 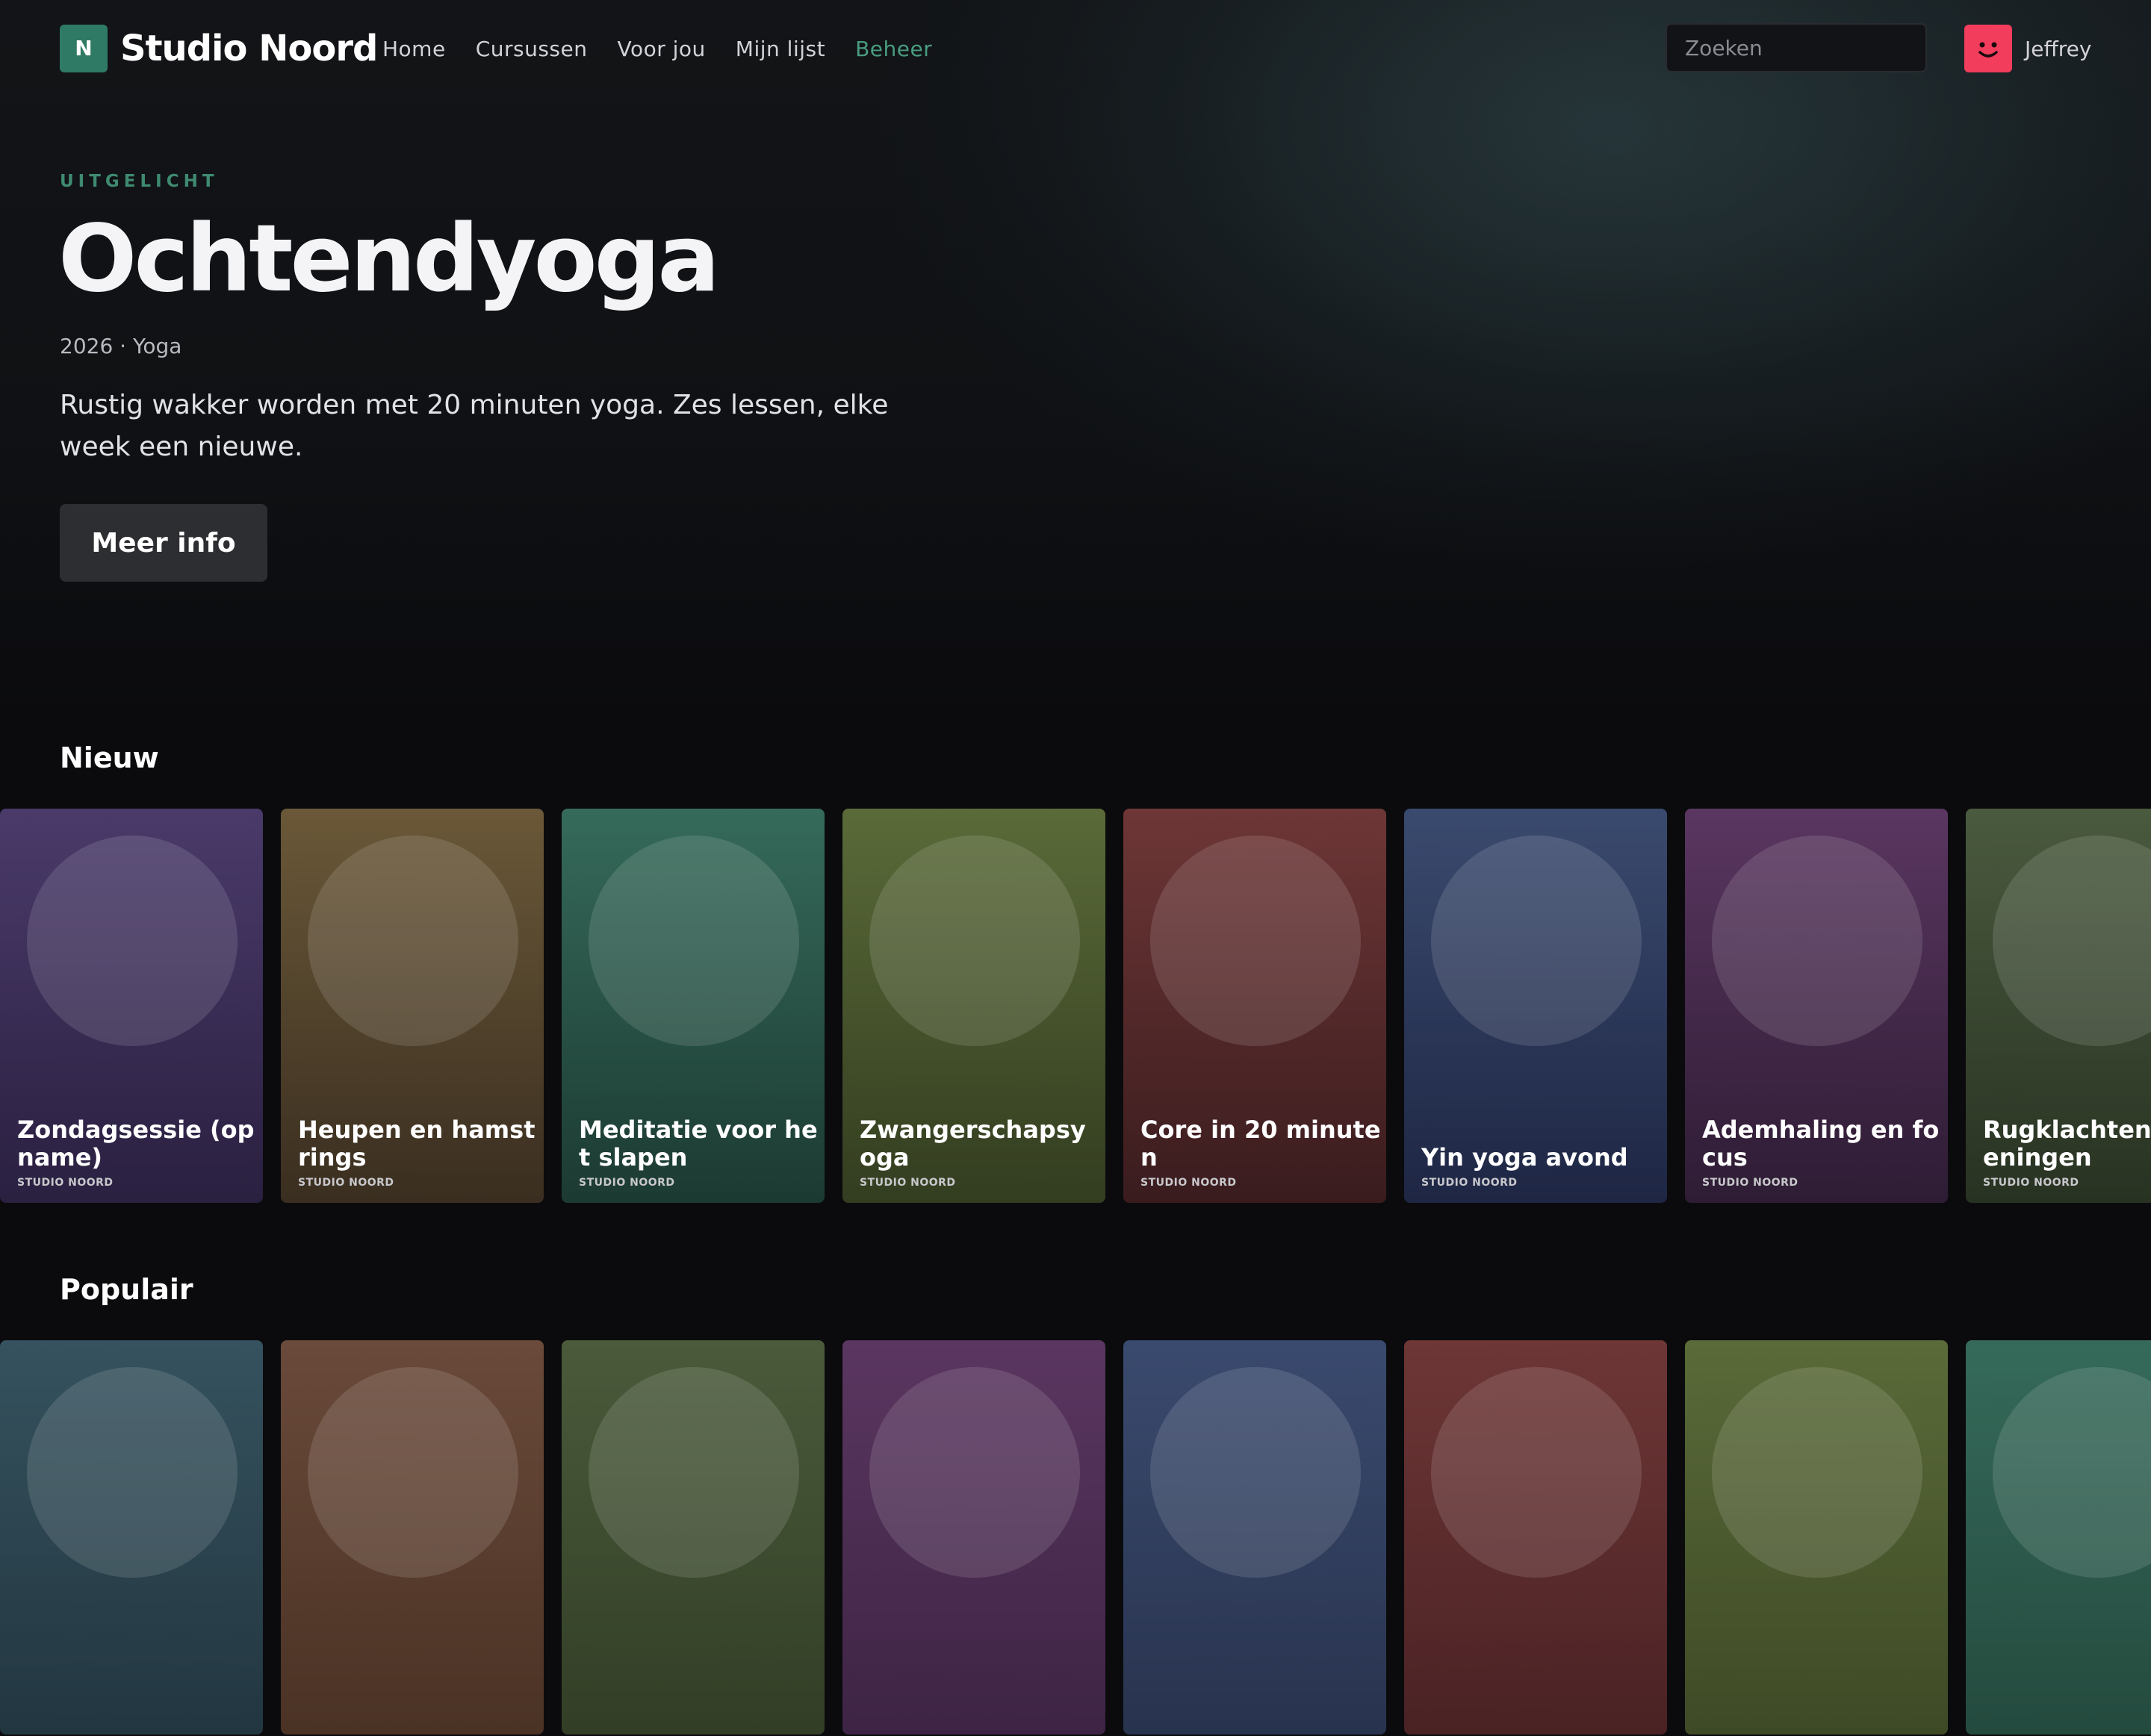 I want to click on card-title: Rugklachten: oefeningen, so click(x=2067, y=1144).